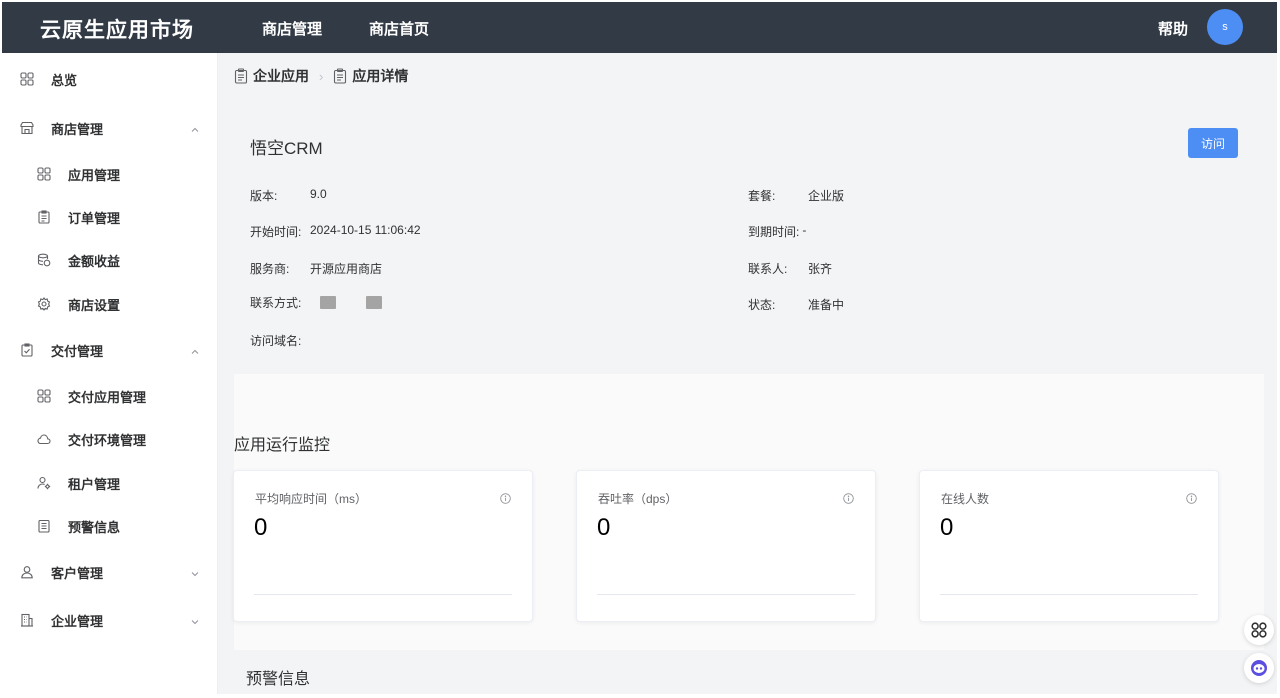 This screenshot has width=1280, height=698. What do you see at coordinates (278, 679) in the screenshot?
I see `alerts-title: 预警信息` at bounding box center [278, 679].